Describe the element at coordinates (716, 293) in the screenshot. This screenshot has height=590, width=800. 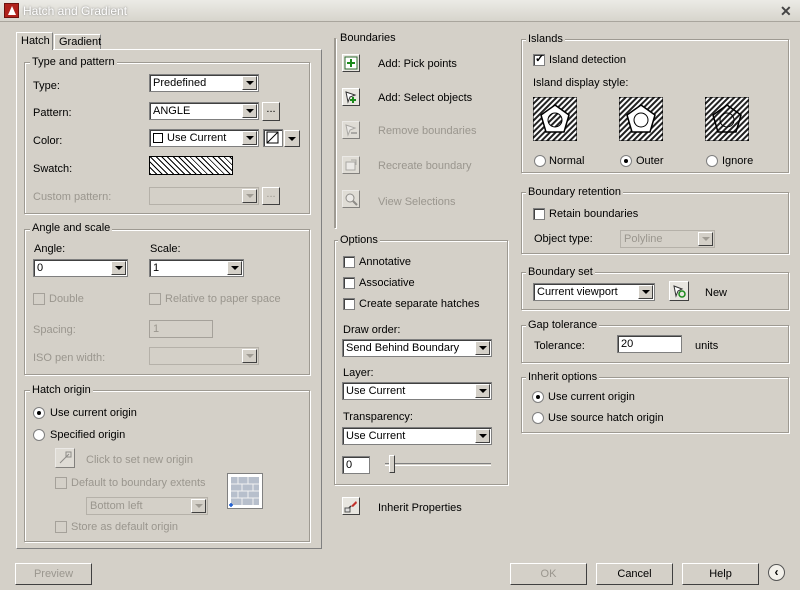
I see `new-boundary-set-label: New` at that location.